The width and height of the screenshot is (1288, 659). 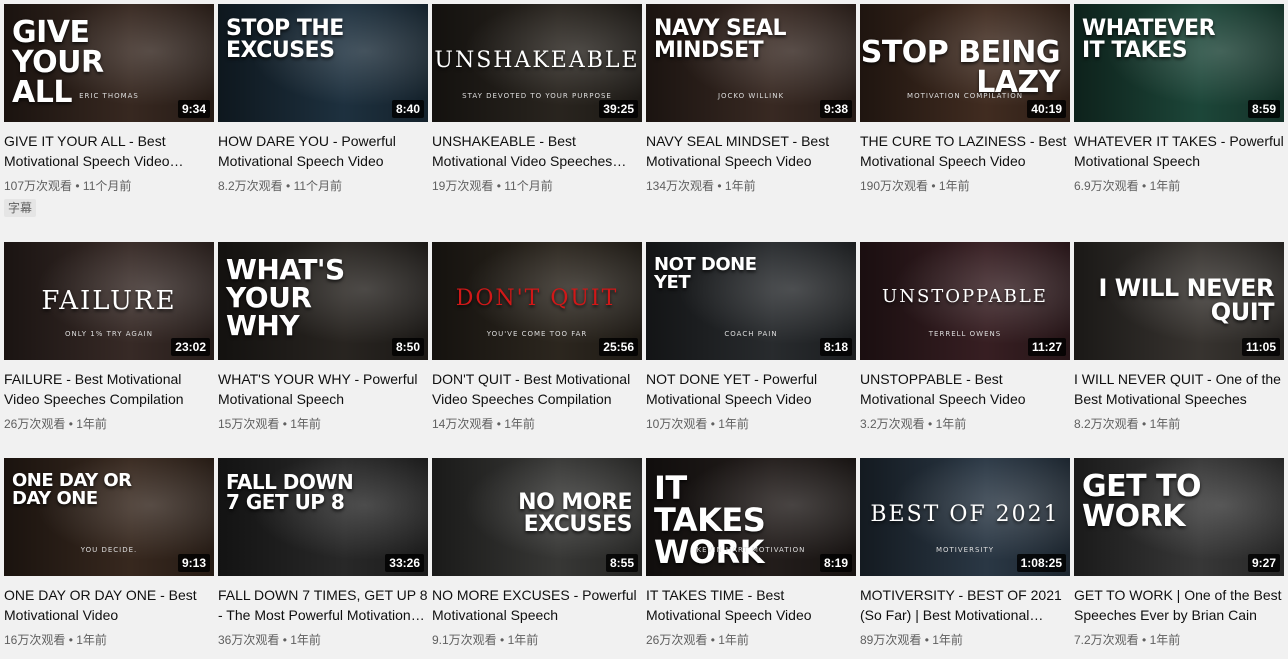 I want to click on view-count: 36万次观看, so click(x=249, y=640).